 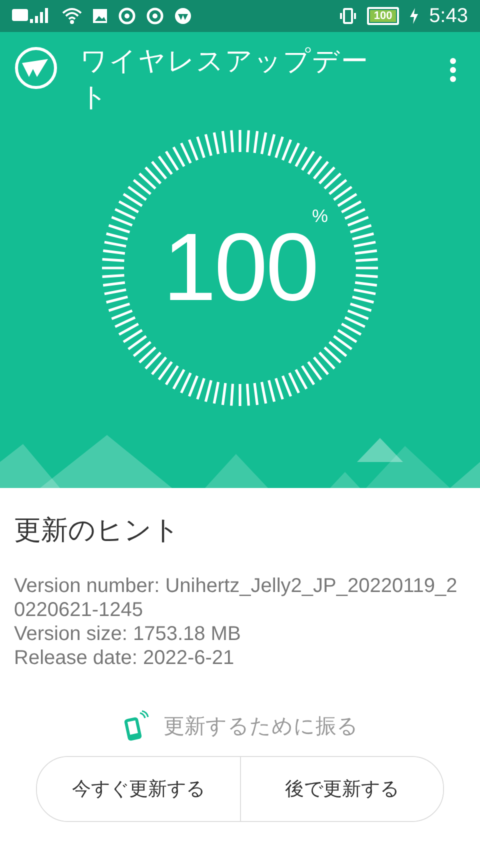 I want to click on shake-phone-icon, so click(x=136, y=726).